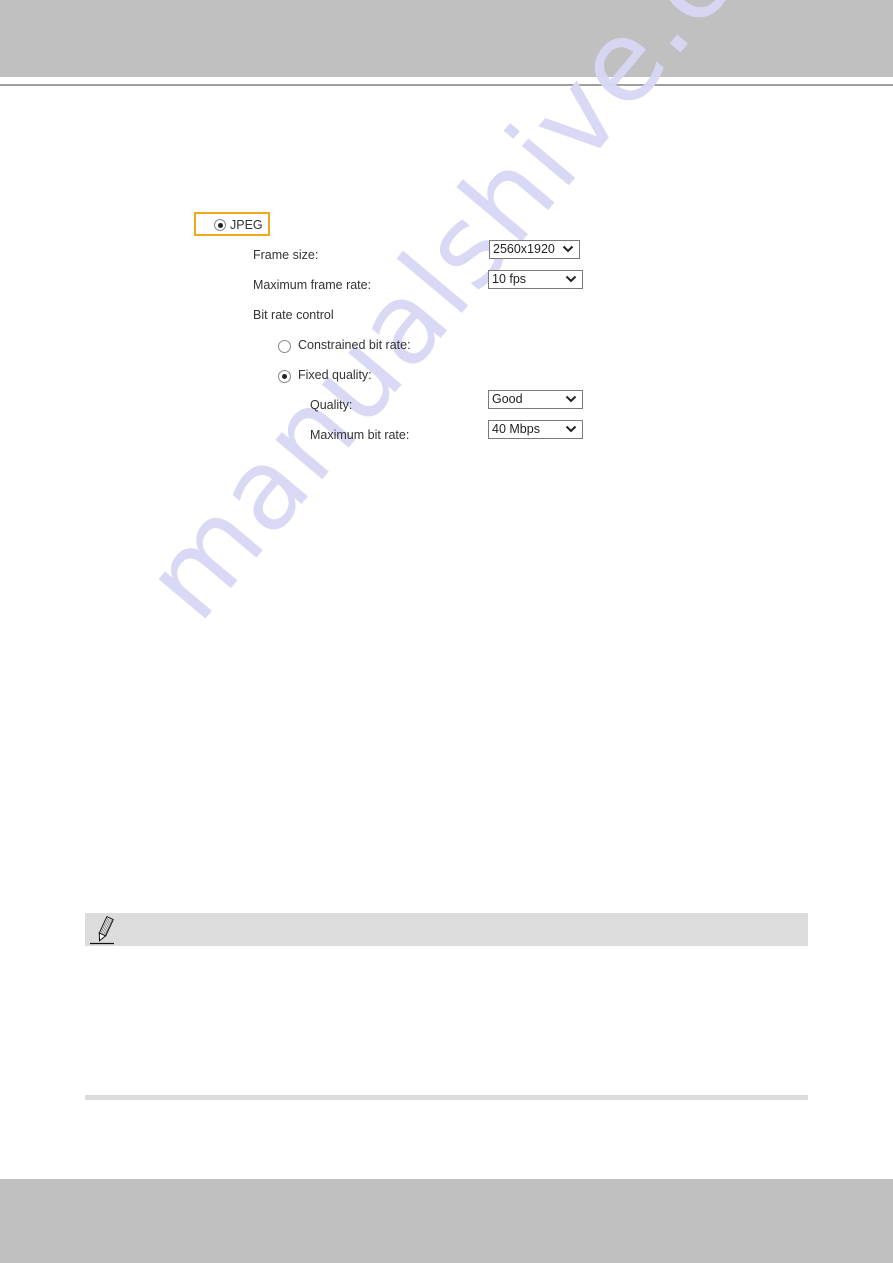 This screenshot has height=1263, width=893. Describe the element at coordinates (284, 346) in the screenshot. I see `constrained-bit-rate-radio` at that location.